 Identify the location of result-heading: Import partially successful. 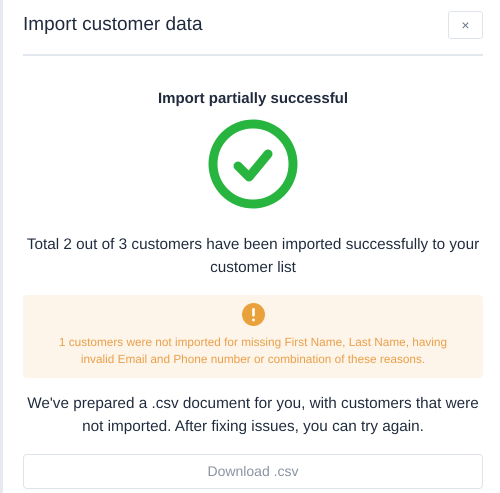
(253, 99).